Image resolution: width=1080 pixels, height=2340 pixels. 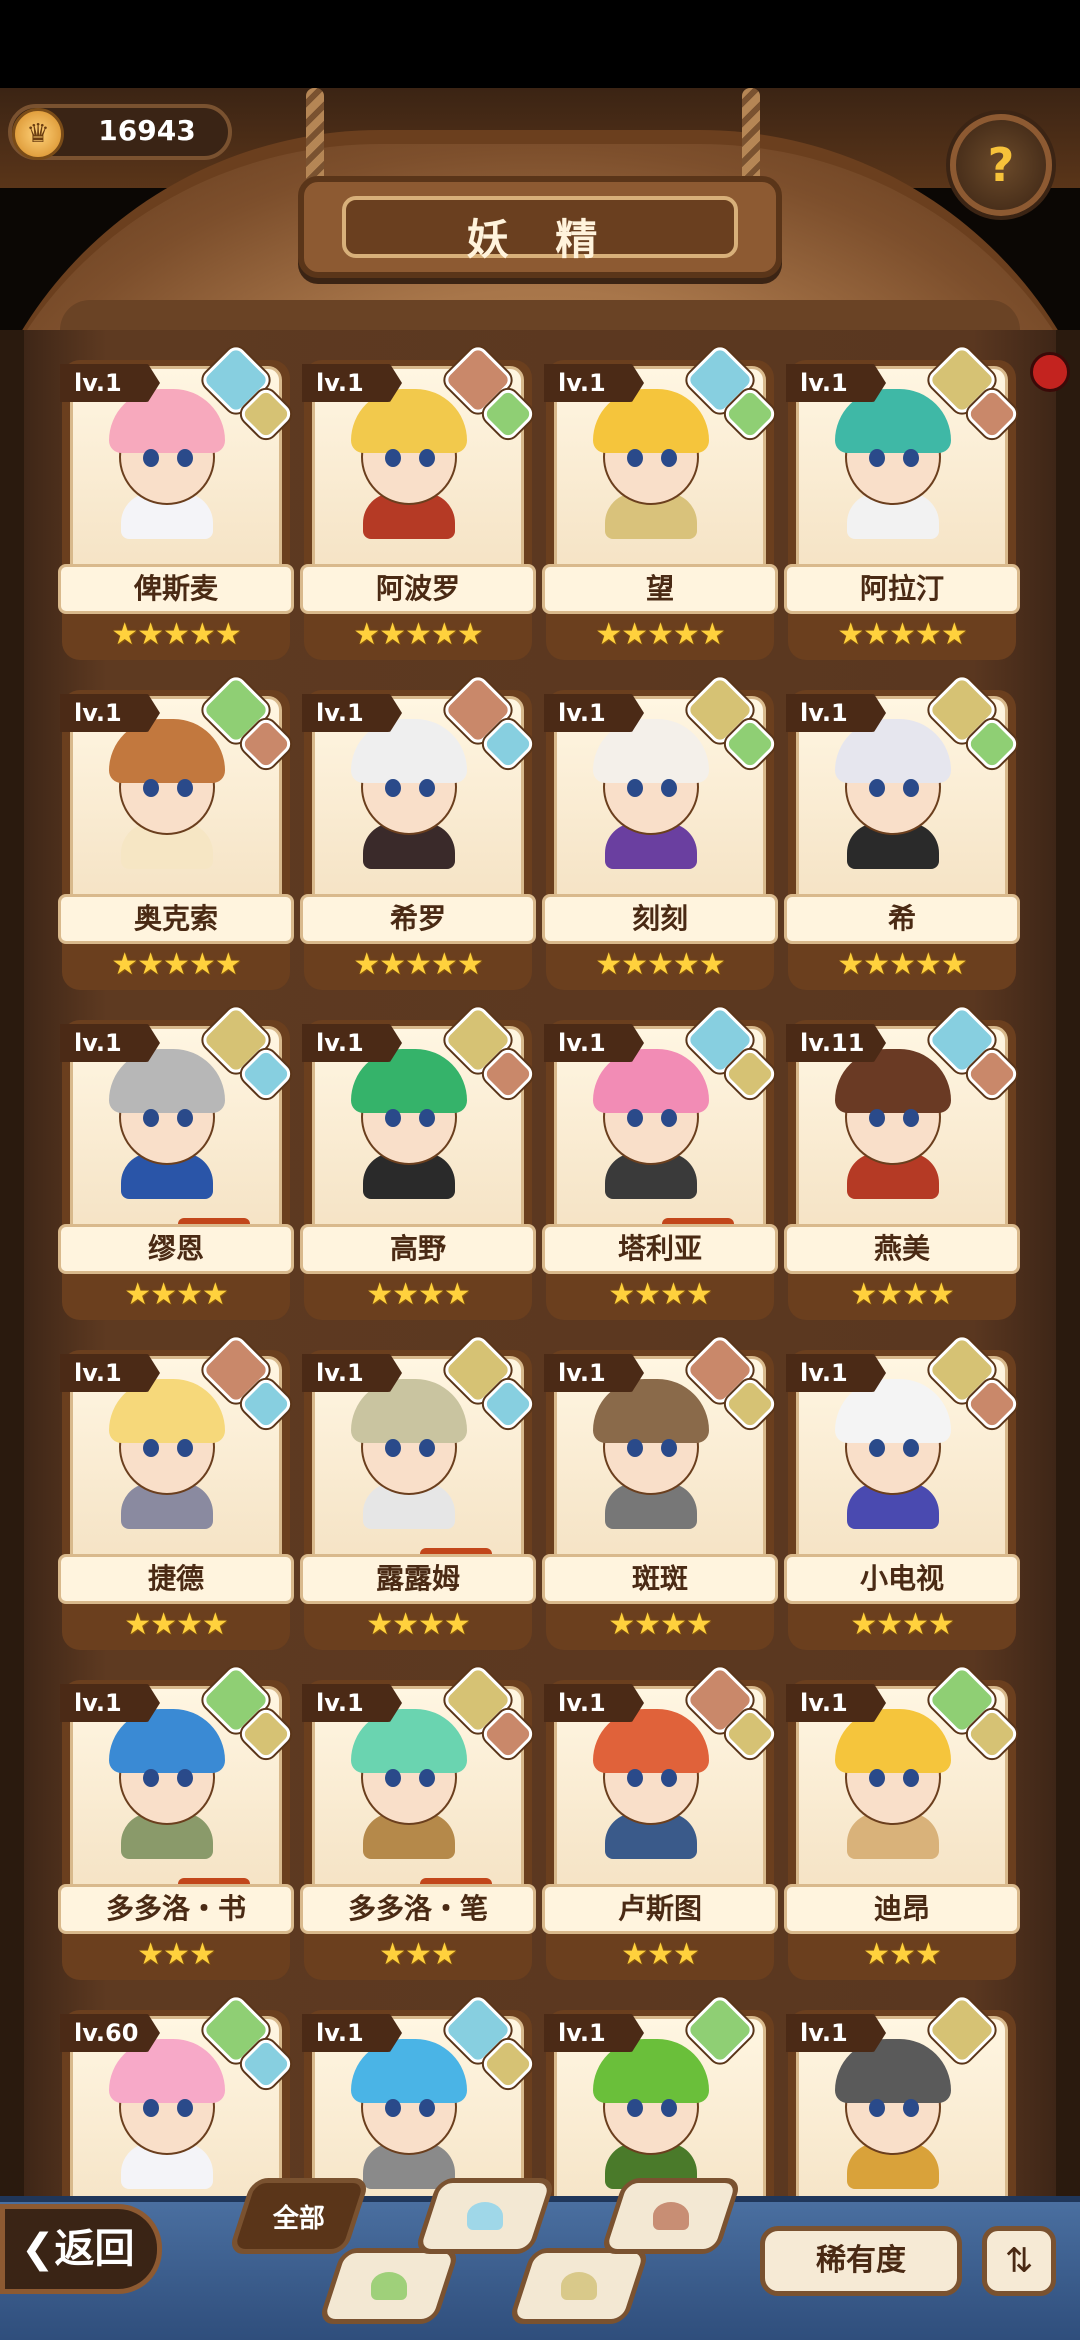 What do you see at coordinates (902, 1161) in the screenshot?
I see `fairy-card: lv.11 燕美 ★★★★` at bounding box center [902, 1161].